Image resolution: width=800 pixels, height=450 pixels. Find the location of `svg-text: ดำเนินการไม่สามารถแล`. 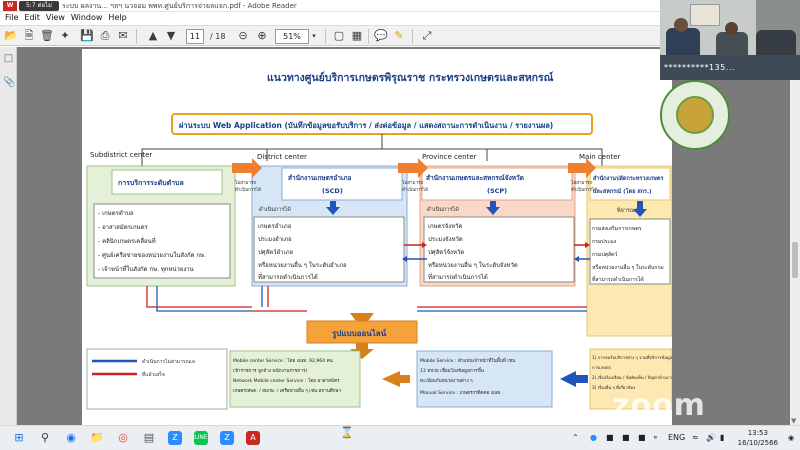

svg-text: ดำเนินการไม่สามารถแล is located at coordinates (168, 361).